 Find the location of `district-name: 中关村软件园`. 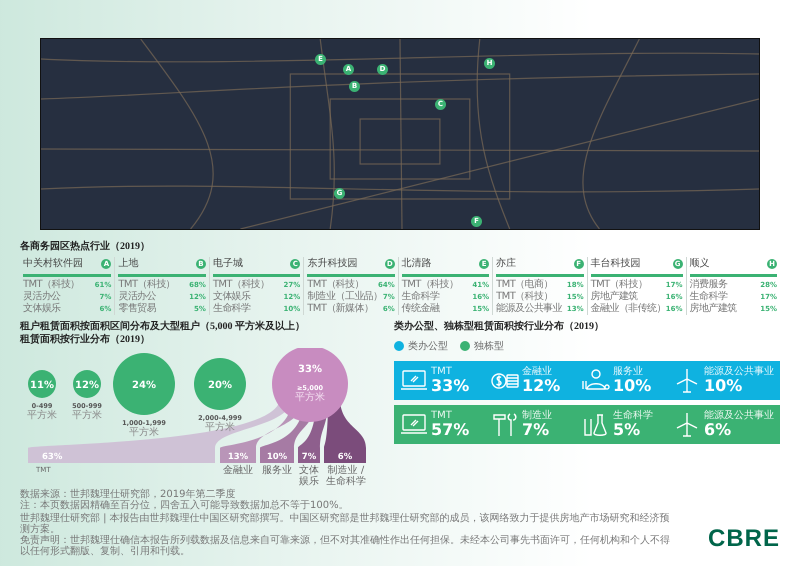

district-name: 中关村软件园 is located at coordinates (53, 264).